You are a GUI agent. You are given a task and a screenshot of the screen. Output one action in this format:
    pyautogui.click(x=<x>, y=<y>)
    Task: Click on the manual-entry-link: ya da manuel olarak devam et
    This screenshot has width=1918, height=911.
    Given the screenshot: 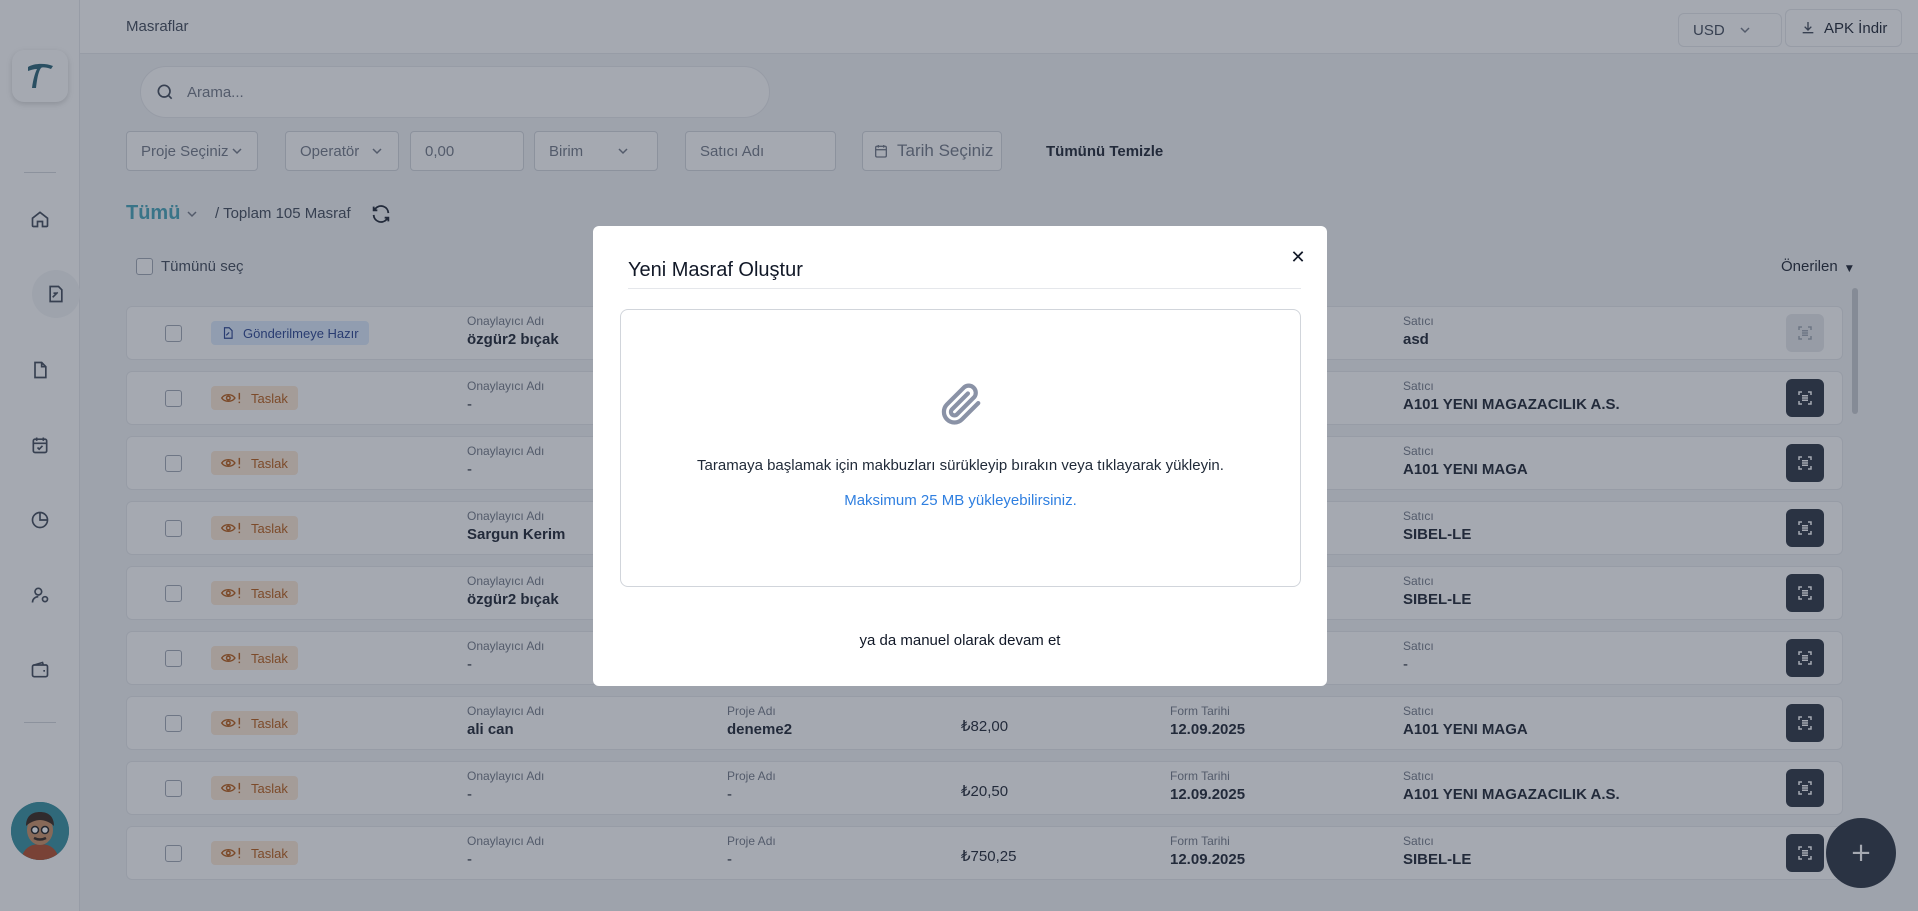 What is the action you would take?
    pyautogui.click(x=960, y=640)
    